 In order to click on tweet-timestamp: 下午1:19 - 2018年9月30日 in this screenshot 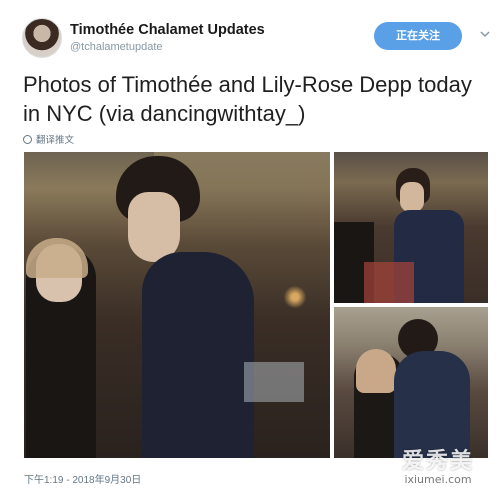, I will do `click(82, 478)`.